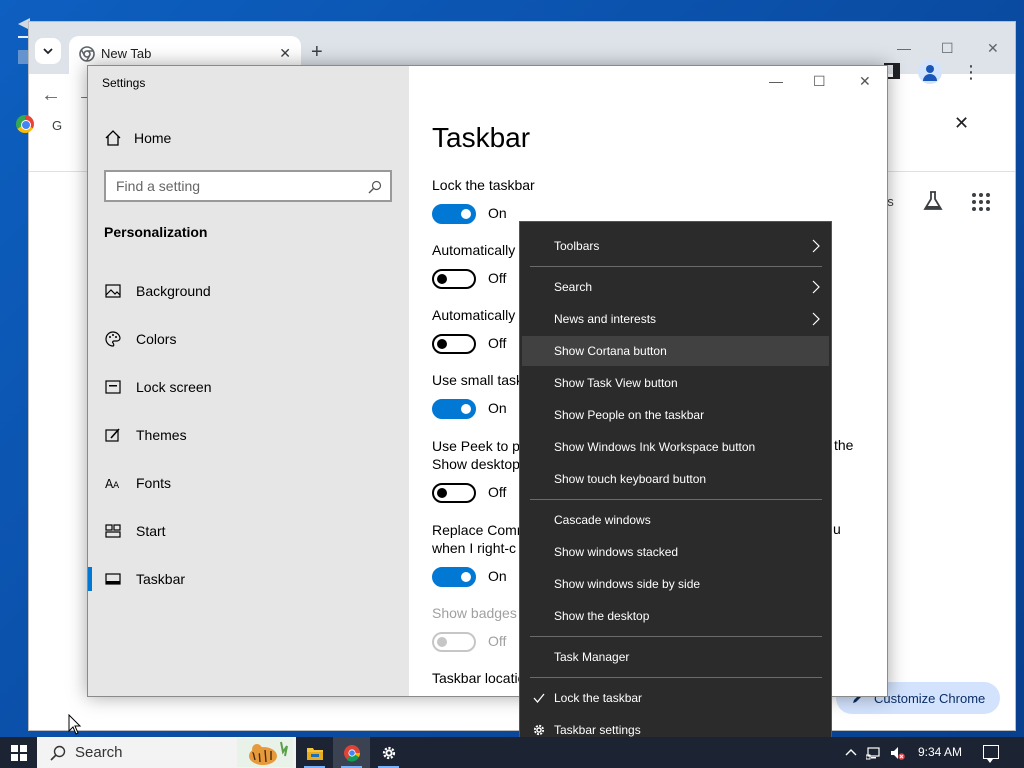 Image resolution: width=1024 pixels, height=768 pixels. I want to click on sidebar-item-start: Start, so click(248, 531).